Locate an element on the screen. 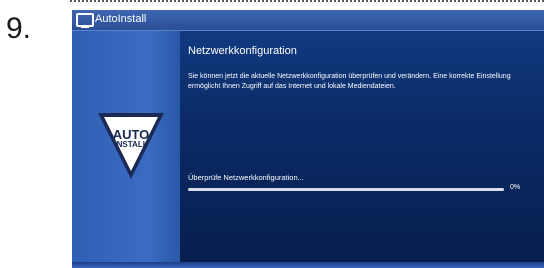  auto-install-logo: AUTO INSTALL is located at coordinates (131, 146).